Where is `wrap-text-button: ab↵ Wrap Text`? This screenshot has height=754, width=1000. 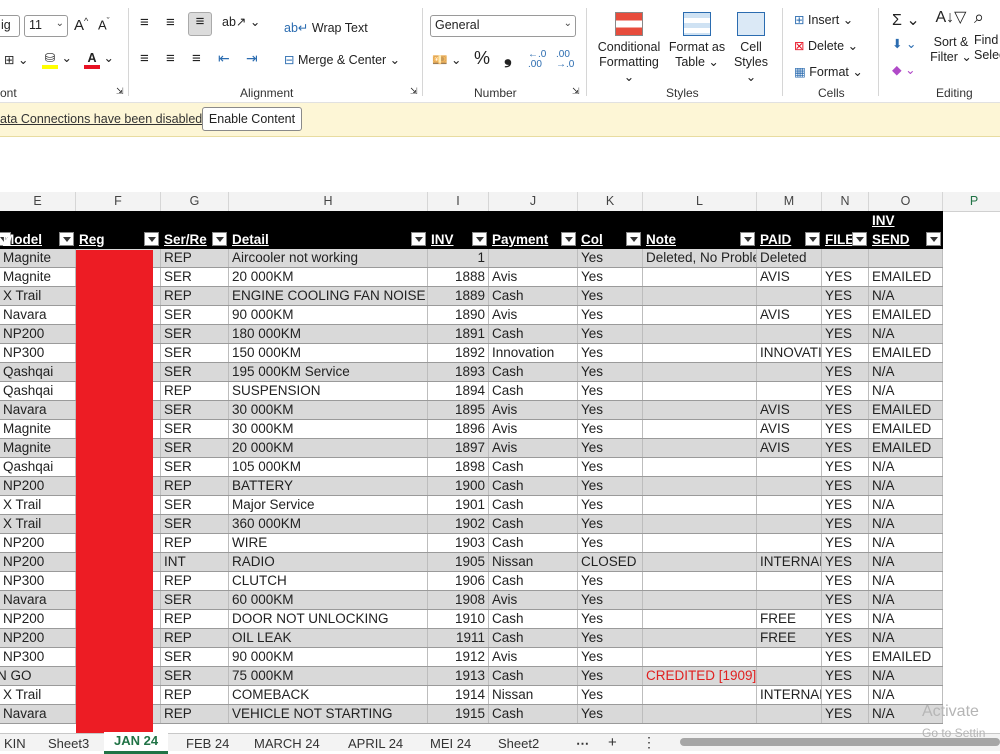 wrap-text-button: ab↵ Wrap Text is located at coordinates (326, 27).